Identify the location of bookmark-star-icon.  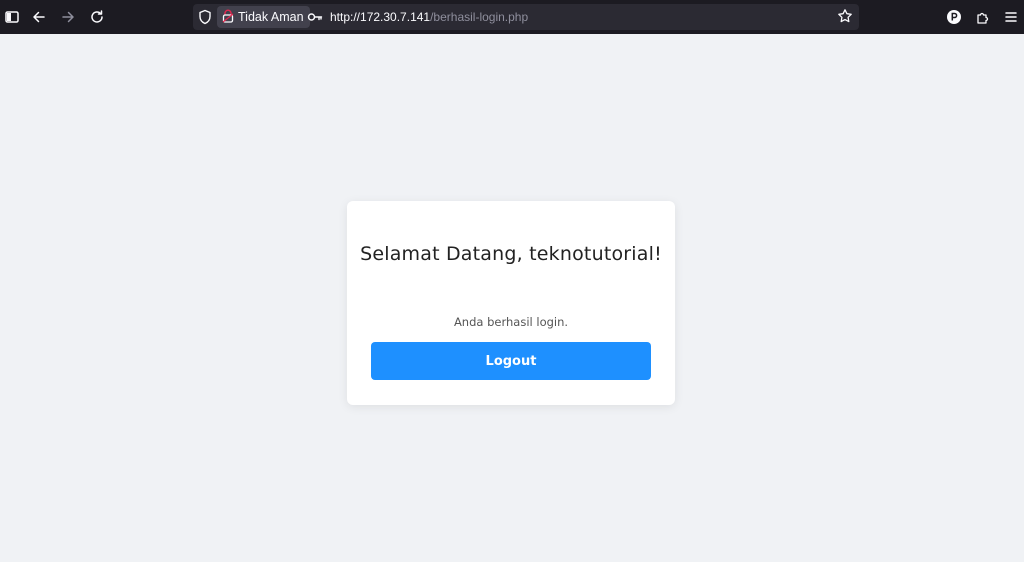
(845, 18).